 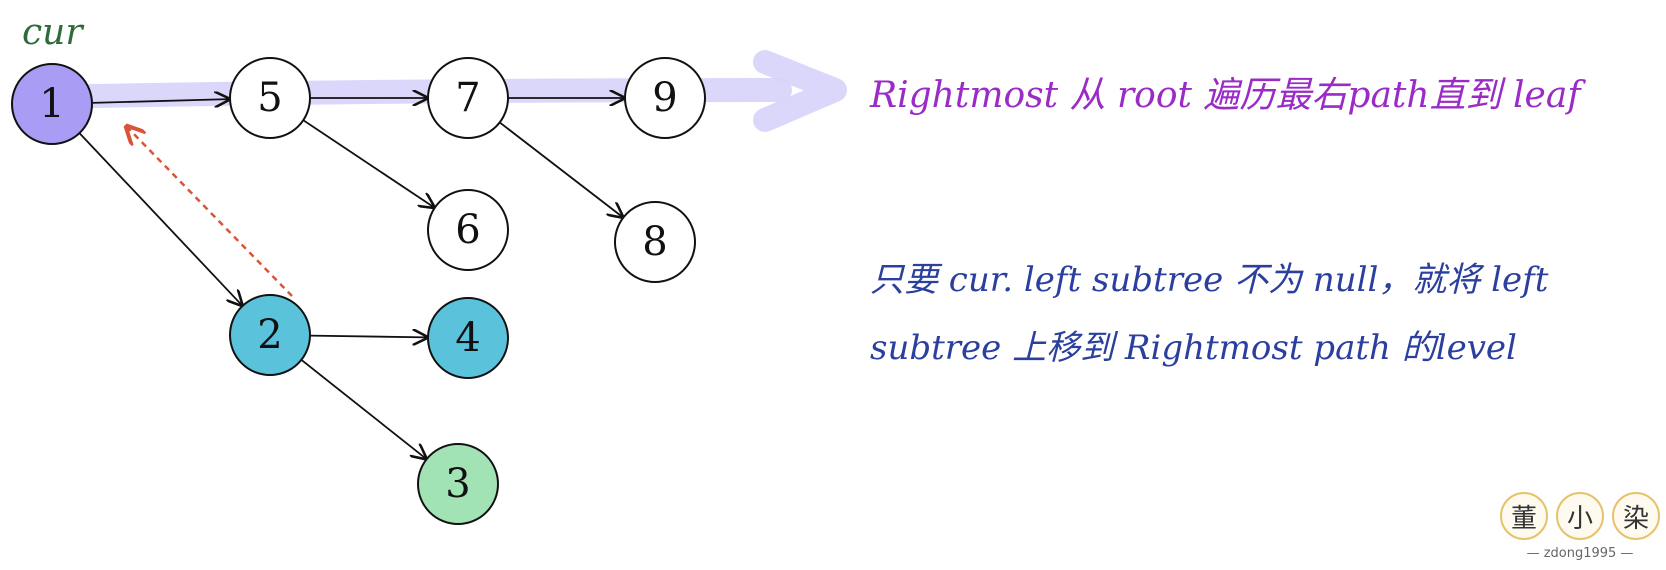 I want to click on seal-character: 染, so click(x=1636, y=516).